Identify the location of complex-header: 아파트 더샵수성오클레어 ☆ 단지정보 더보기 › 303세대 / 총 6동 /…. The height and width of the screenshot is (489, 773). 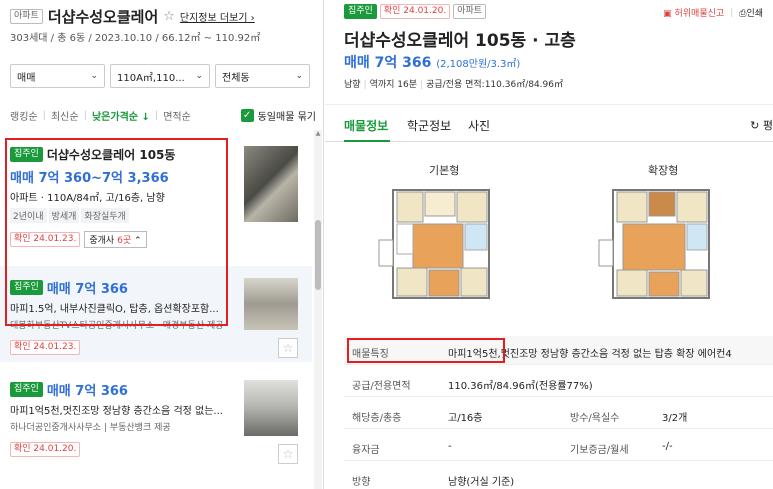
(165, 25).